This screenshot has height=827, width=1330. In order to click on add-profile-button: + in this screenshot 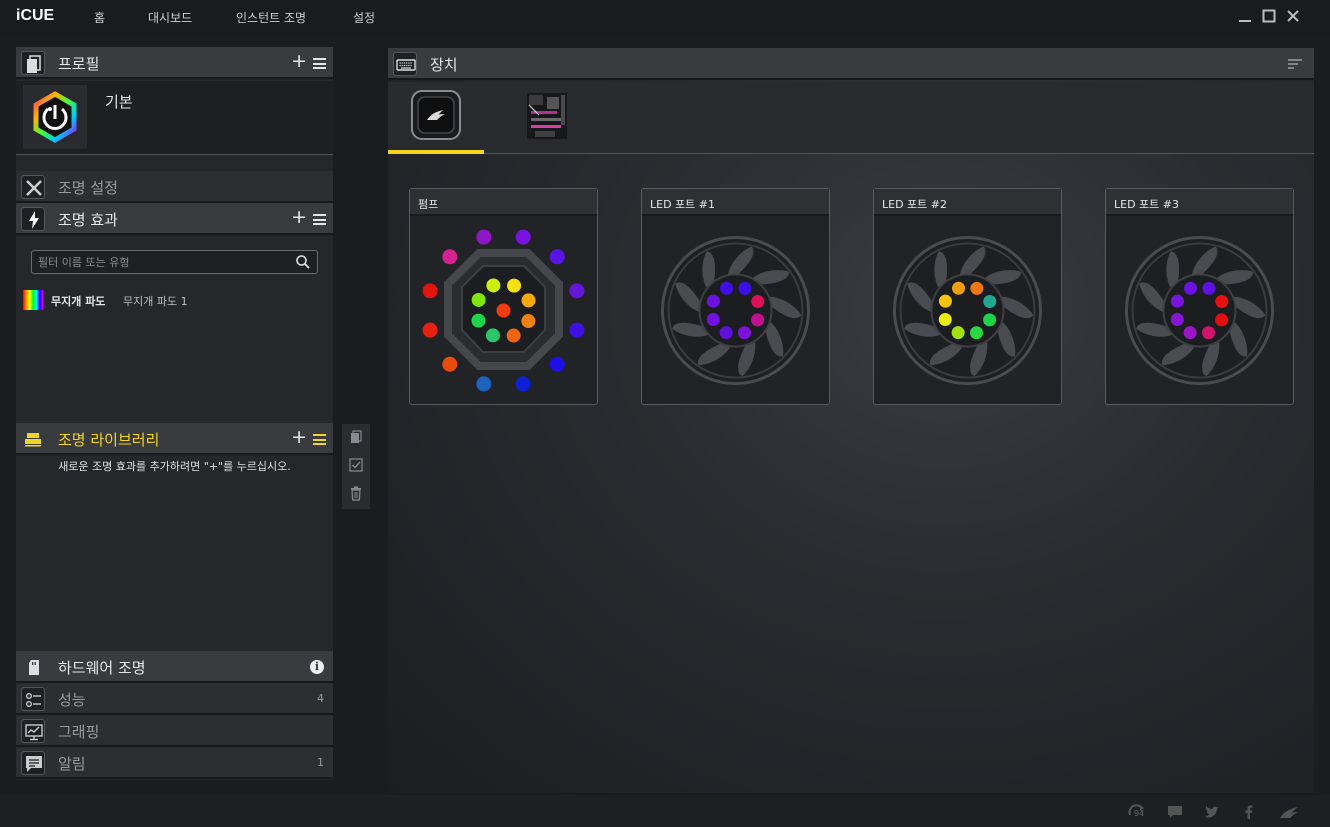, I will do `click(299, 61)`.